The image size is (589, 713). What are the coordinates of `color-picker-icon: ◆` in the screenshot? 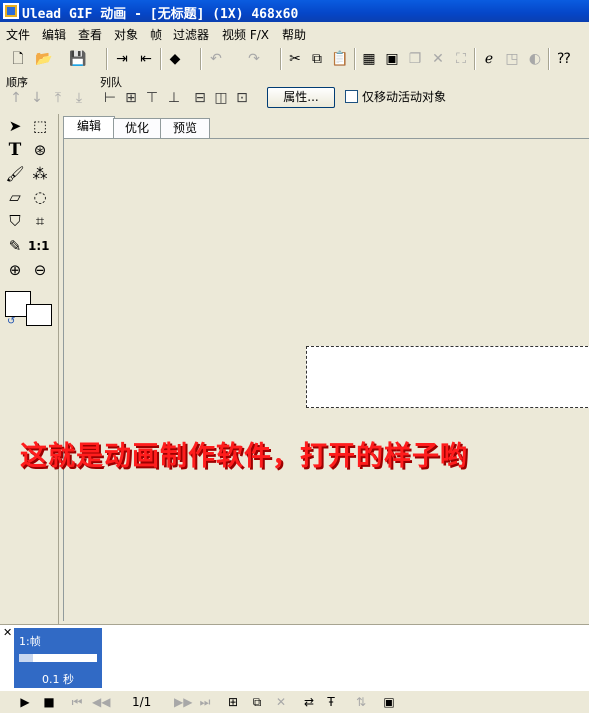 It's located at (175, 59).